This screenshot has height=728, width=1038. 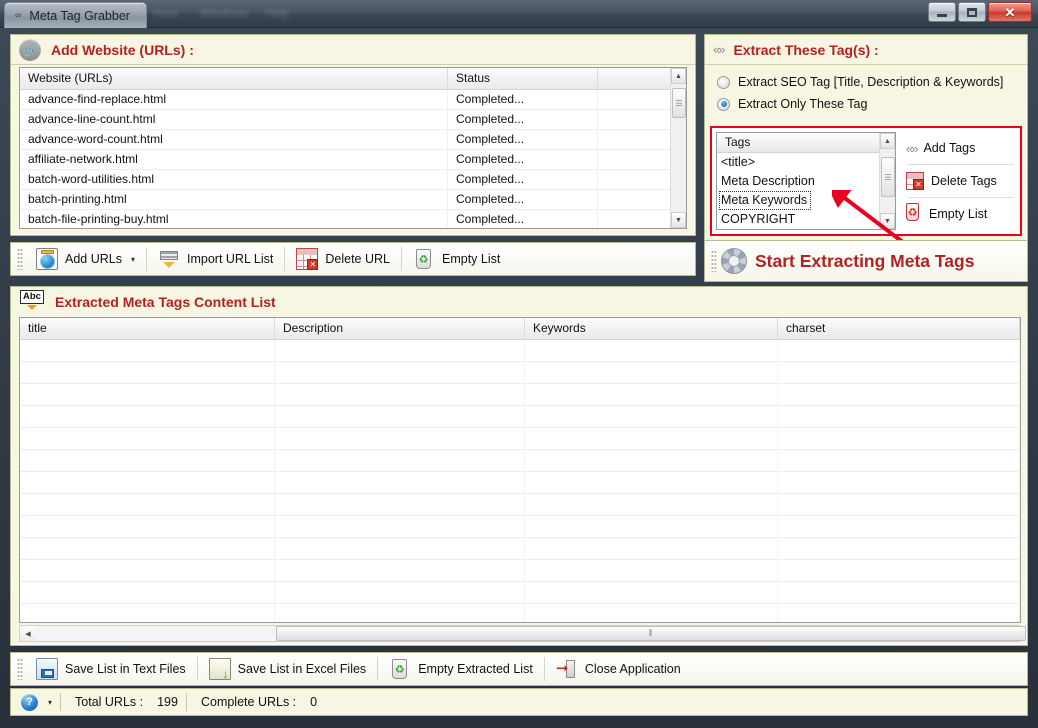 What do you see at coordinates (942, 12) in the screenshot?
I see `minimize-button` at bounding box center [942, 12].